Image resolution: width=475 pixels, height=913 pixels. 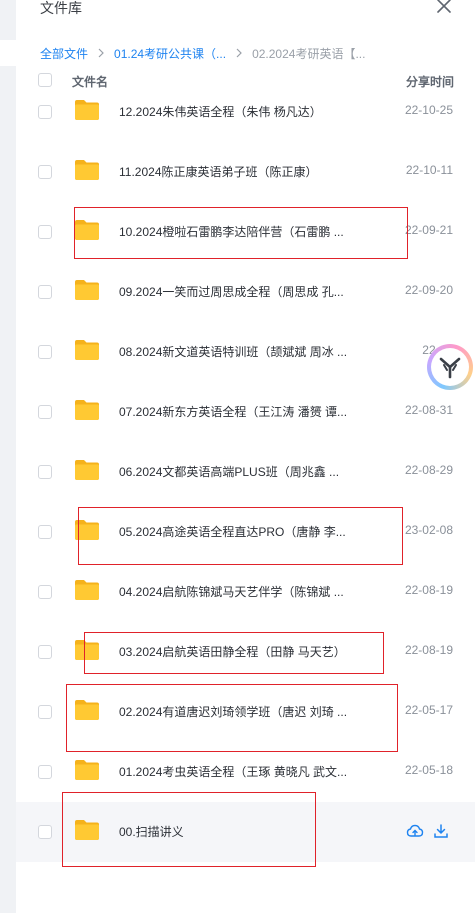 What do you see at coordinates (61, 8) in the screenshot?
I see `panel-title: 文件库` at bounding box center [61, 8].